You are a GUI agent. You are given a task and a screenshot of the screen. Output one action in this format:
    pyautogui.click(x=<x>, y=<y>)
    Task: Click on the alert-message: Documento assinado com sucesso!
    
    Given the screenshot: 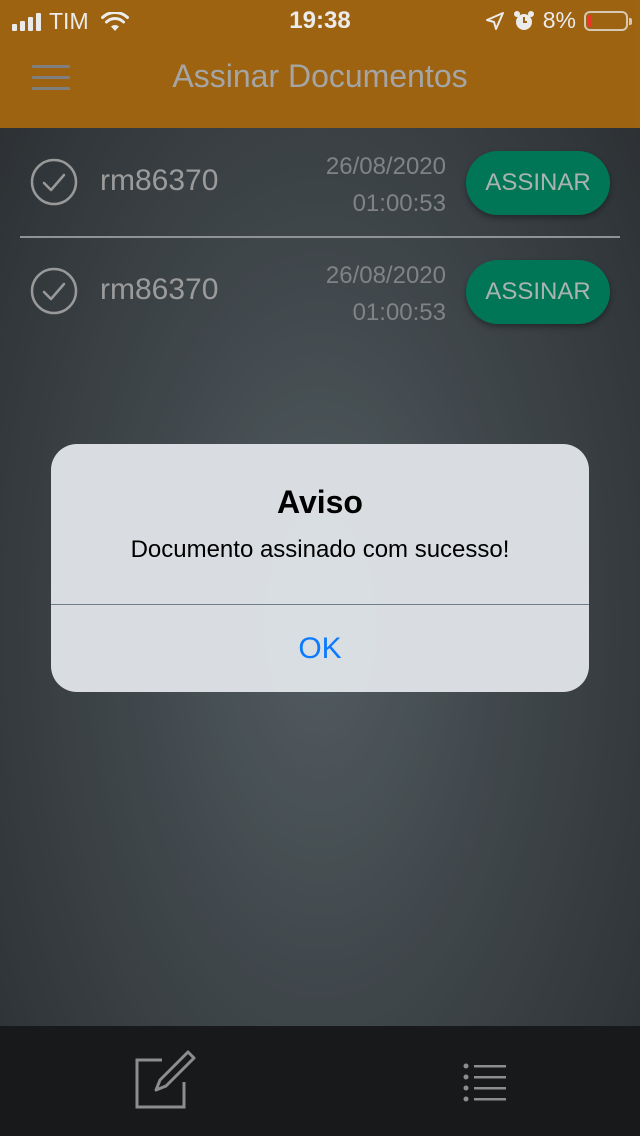 What is the action you would take?
    pyautogui.click(x=320, y=549)
    